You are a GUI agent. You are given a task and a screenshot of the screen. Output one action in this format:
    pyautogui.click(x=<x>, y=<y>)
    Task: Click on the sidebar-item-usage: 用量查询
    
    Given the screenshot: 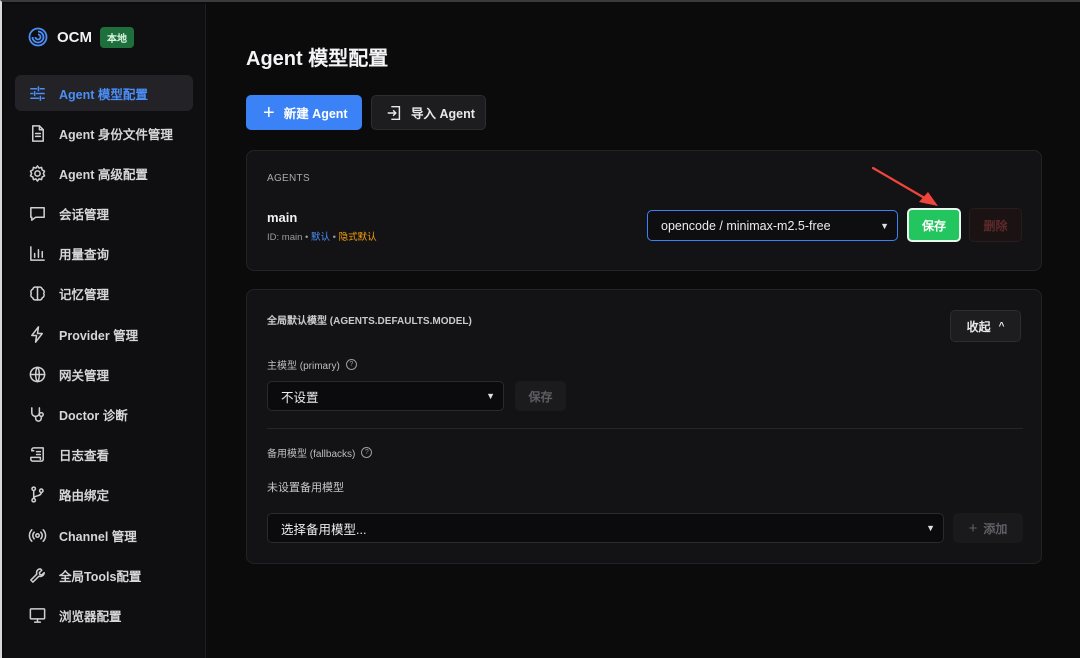 What is the action you would take?
    pyautogui.click(x=104, y=254)
    